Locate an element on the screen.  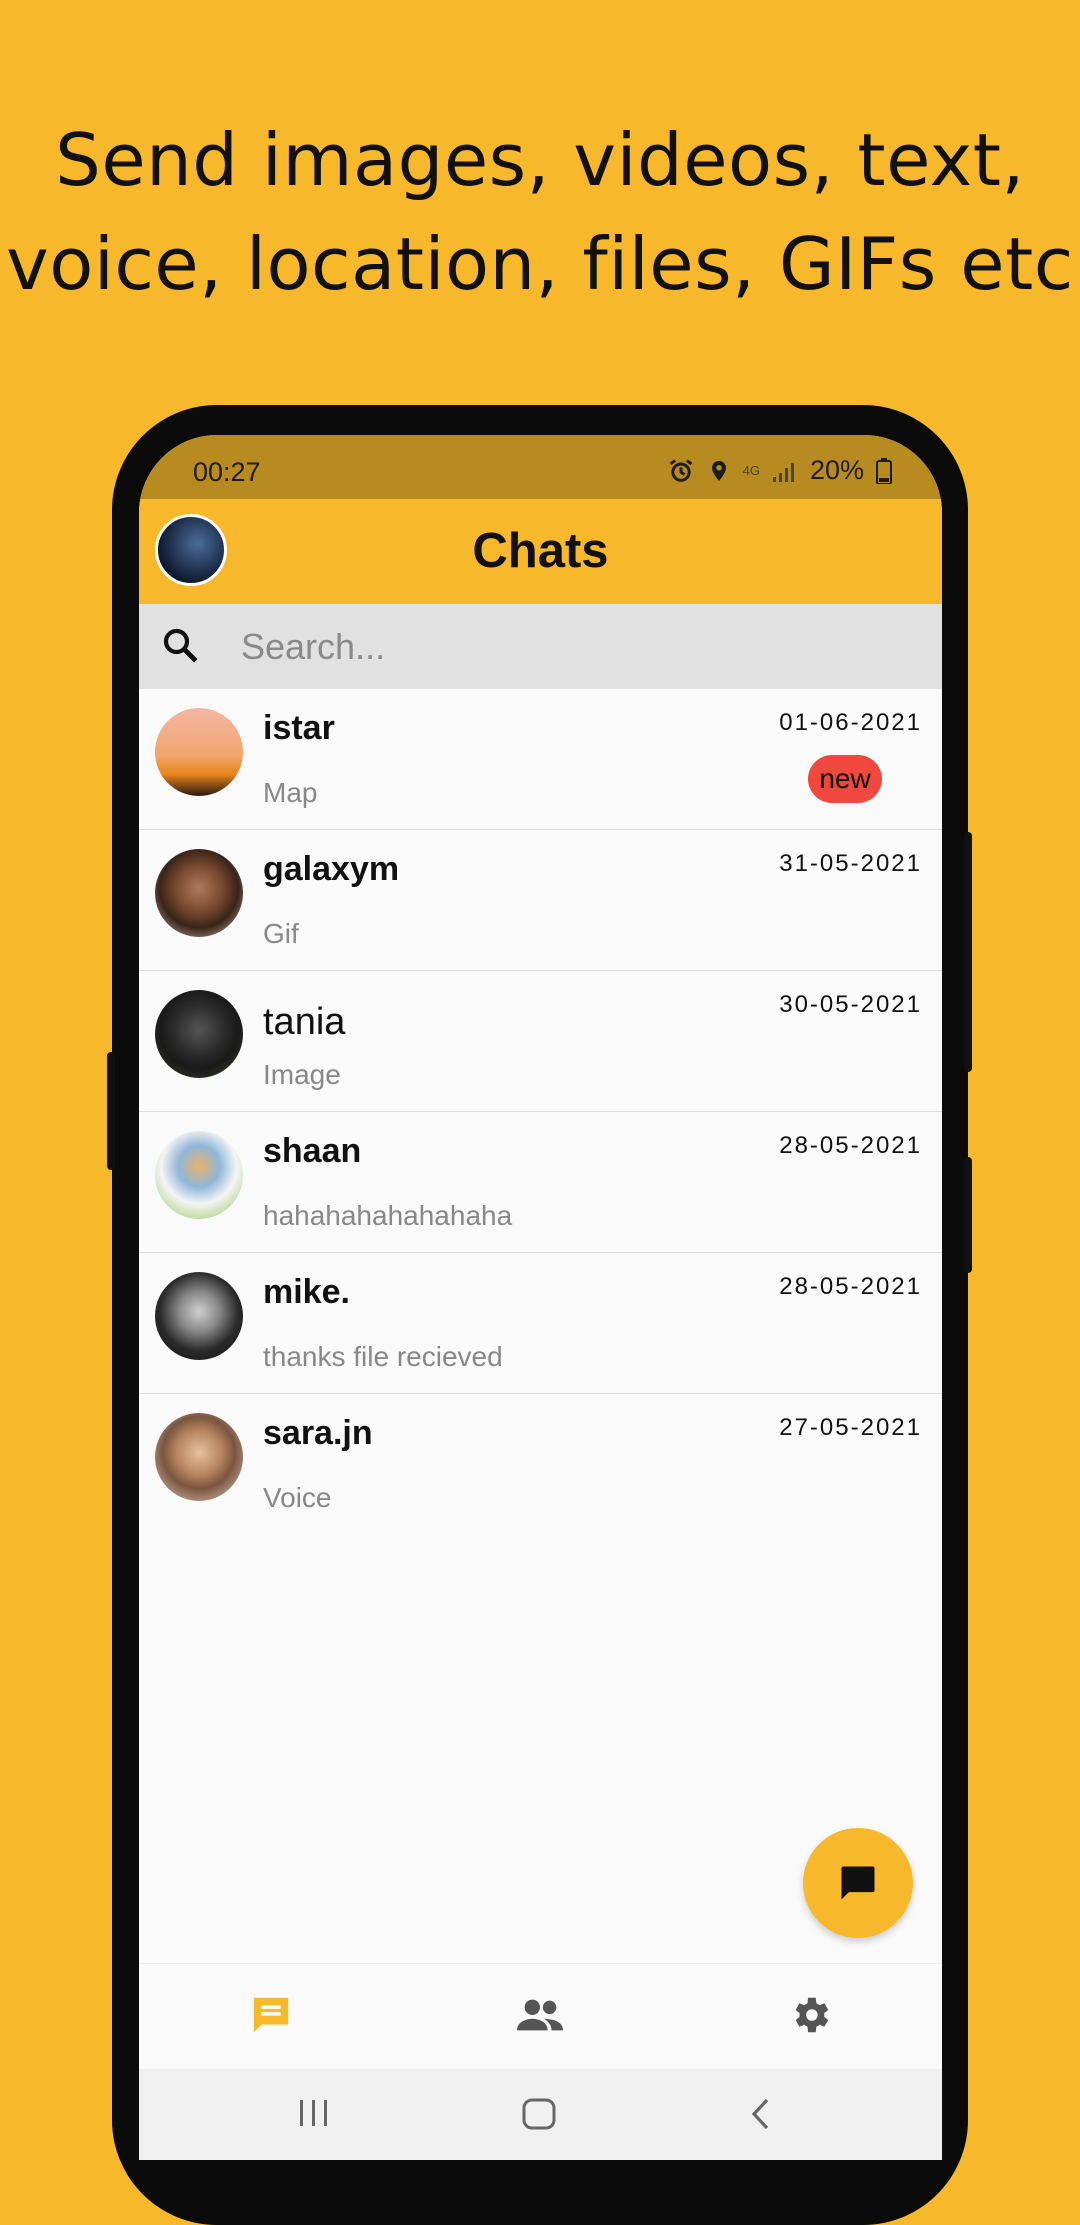
side-button is located at coordinates (968, 1215).